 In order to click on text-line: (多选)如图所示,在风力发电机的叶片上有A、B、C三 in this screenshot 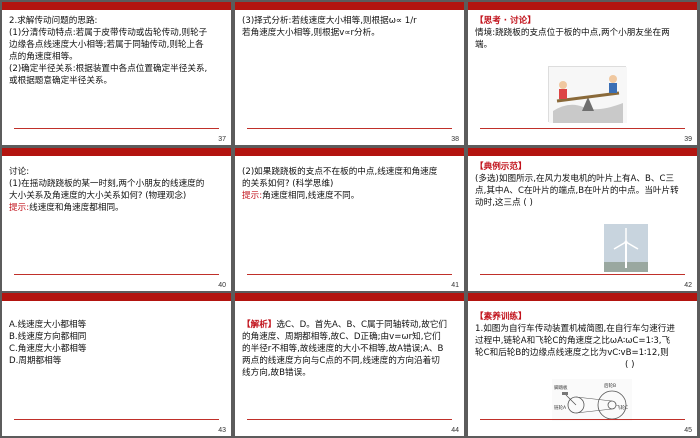, I will do `click(575, 179)`.